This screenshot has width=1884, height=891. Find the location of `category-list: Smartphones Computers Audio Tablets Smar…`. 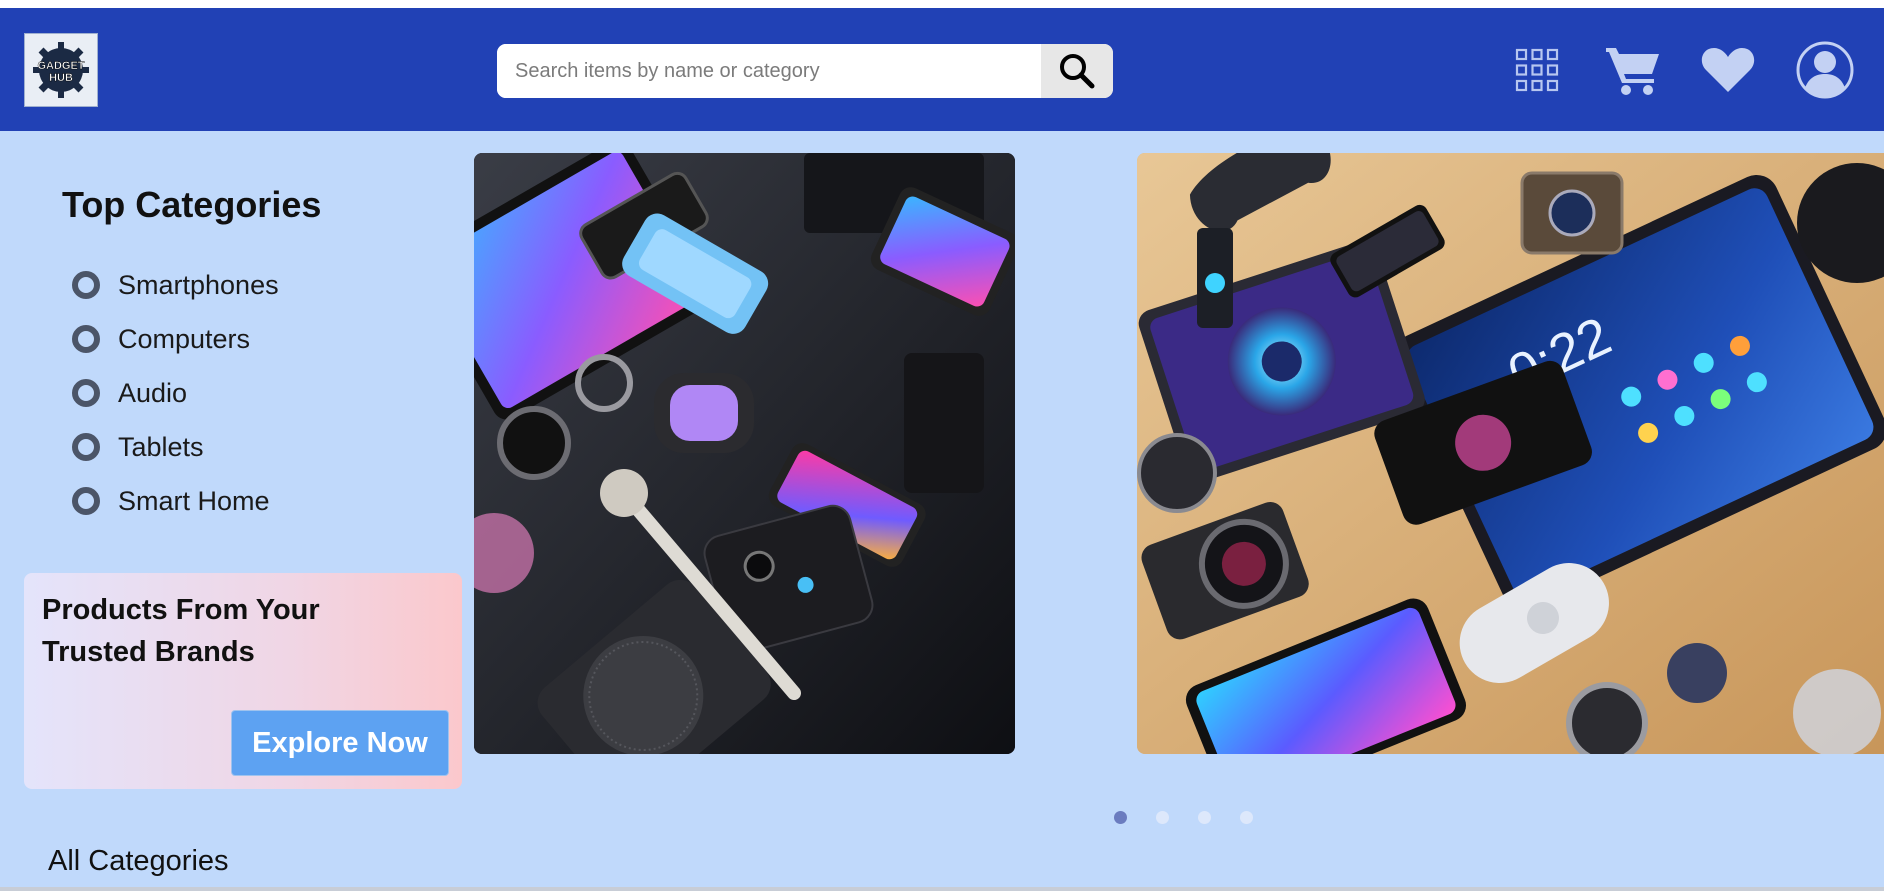

category-list: Smartphones Computers Audio Tablets Smar… is located at coordinates (175, 393).